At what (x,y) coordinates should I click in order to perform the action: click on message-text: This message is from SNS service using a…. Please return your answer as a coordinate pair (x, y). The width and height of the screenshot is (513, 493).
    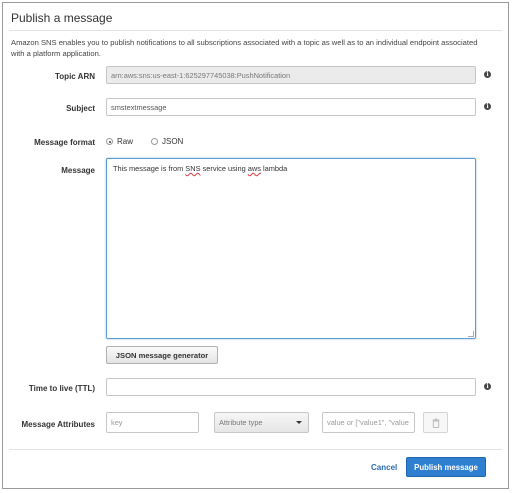
    Looking at the image, I should click on (200, 168).